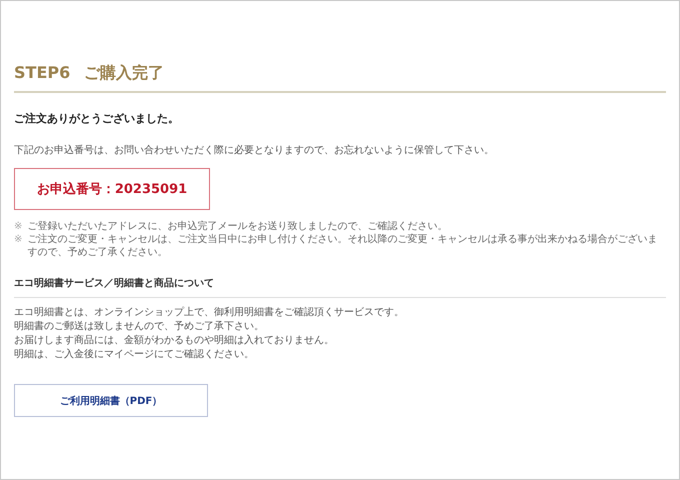 This screenshot has width=680, height=480. What do you see at coordinates (209, 313) in the screenshot?
I see `body-text: エコ明細書とは、オンラインショップ上で、御利用明細書をご確認頂くサービスです。` at bounding box center [209, 313].